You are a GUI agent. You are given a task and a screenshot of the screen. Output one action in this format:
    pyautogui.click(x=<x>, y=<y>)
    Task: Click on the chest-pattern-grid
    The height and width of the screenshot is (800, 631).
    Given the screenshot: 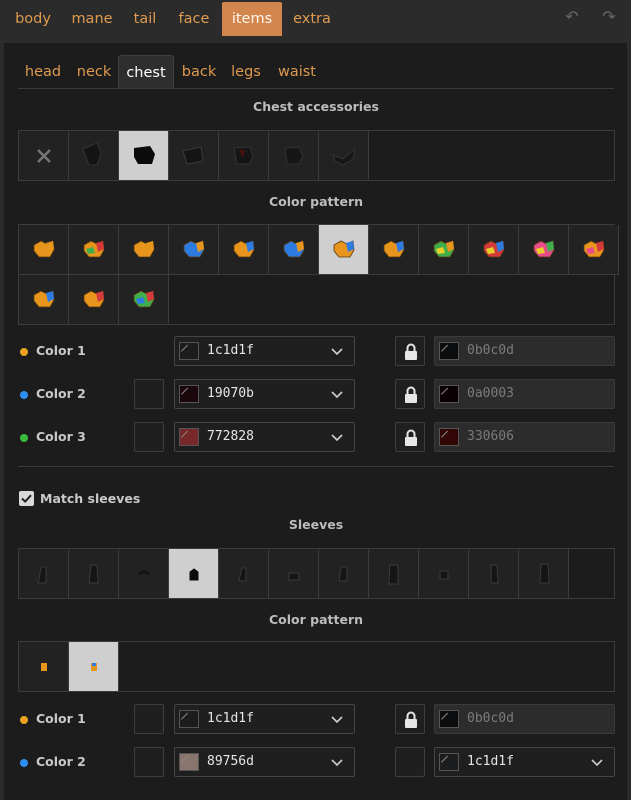 What is the action you would take?
    pyautogui.click(x=318, y=274)
    